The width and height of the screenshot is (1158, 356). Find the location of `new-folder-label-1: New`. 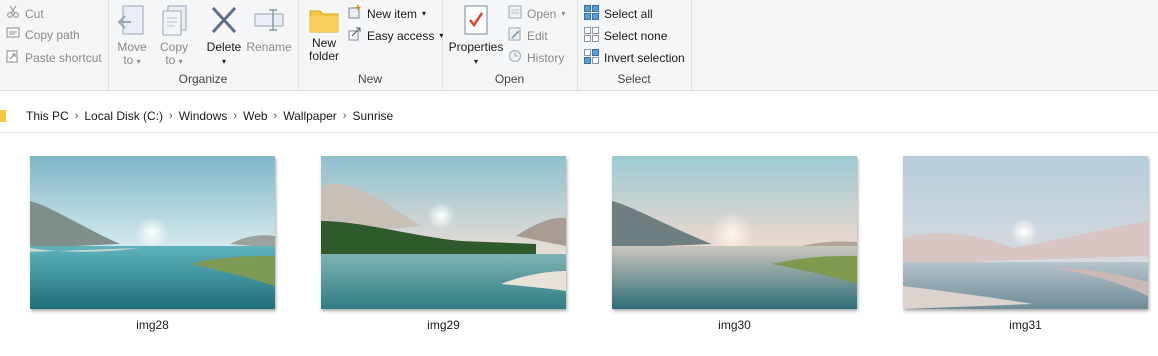

new-folder-label-1: New is located at coordinates (323, 43).